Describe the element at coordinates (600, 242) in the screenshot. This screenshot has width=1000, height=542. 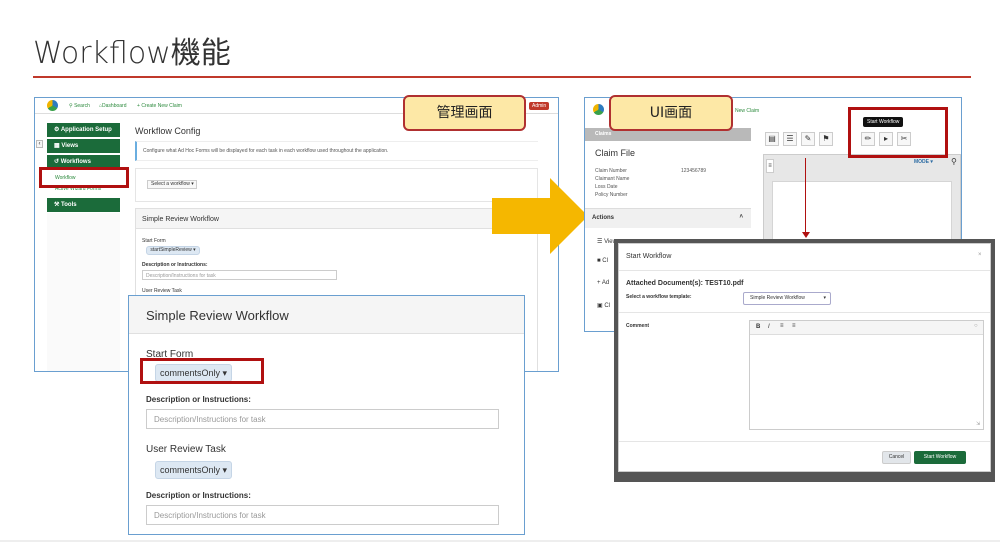
I see `list-icon: ☰` at that location.